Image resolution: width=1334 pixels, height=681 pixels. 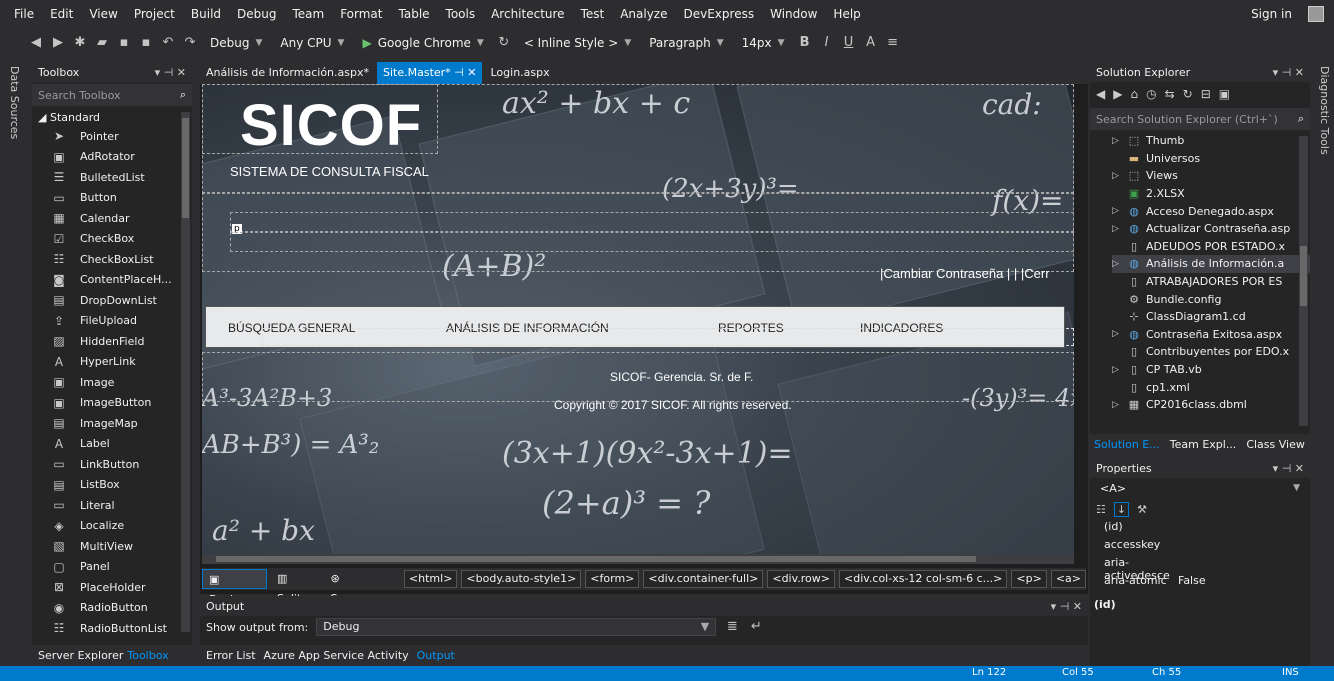 What do you see at coordinates (112, 567) in the screenshot?
I see `toolbox-item-panel: ▢ Panel` at bounding box center [112, 567].